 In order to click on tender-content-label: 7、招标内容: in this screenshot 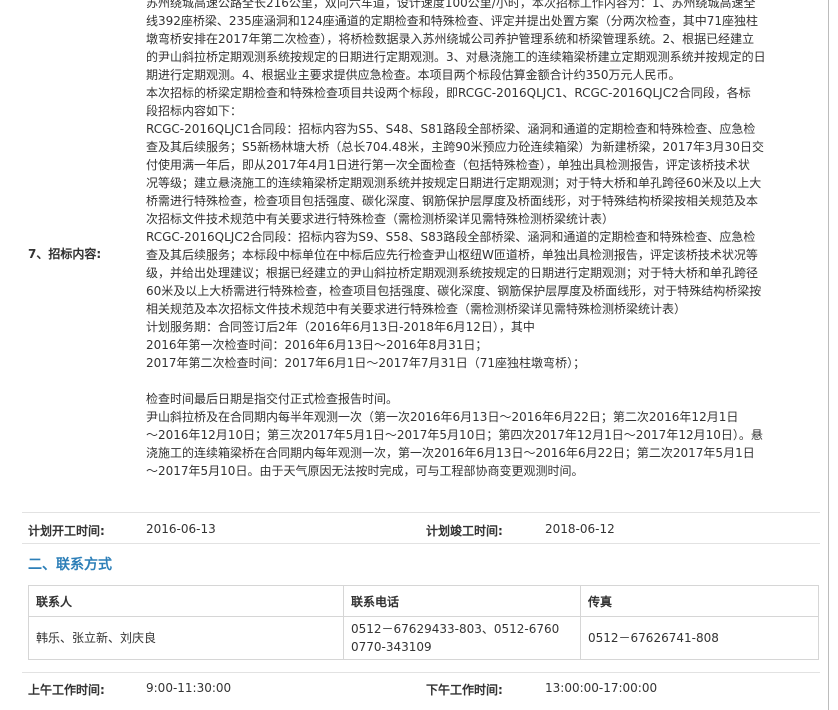, I will do `click(65, 254)`.